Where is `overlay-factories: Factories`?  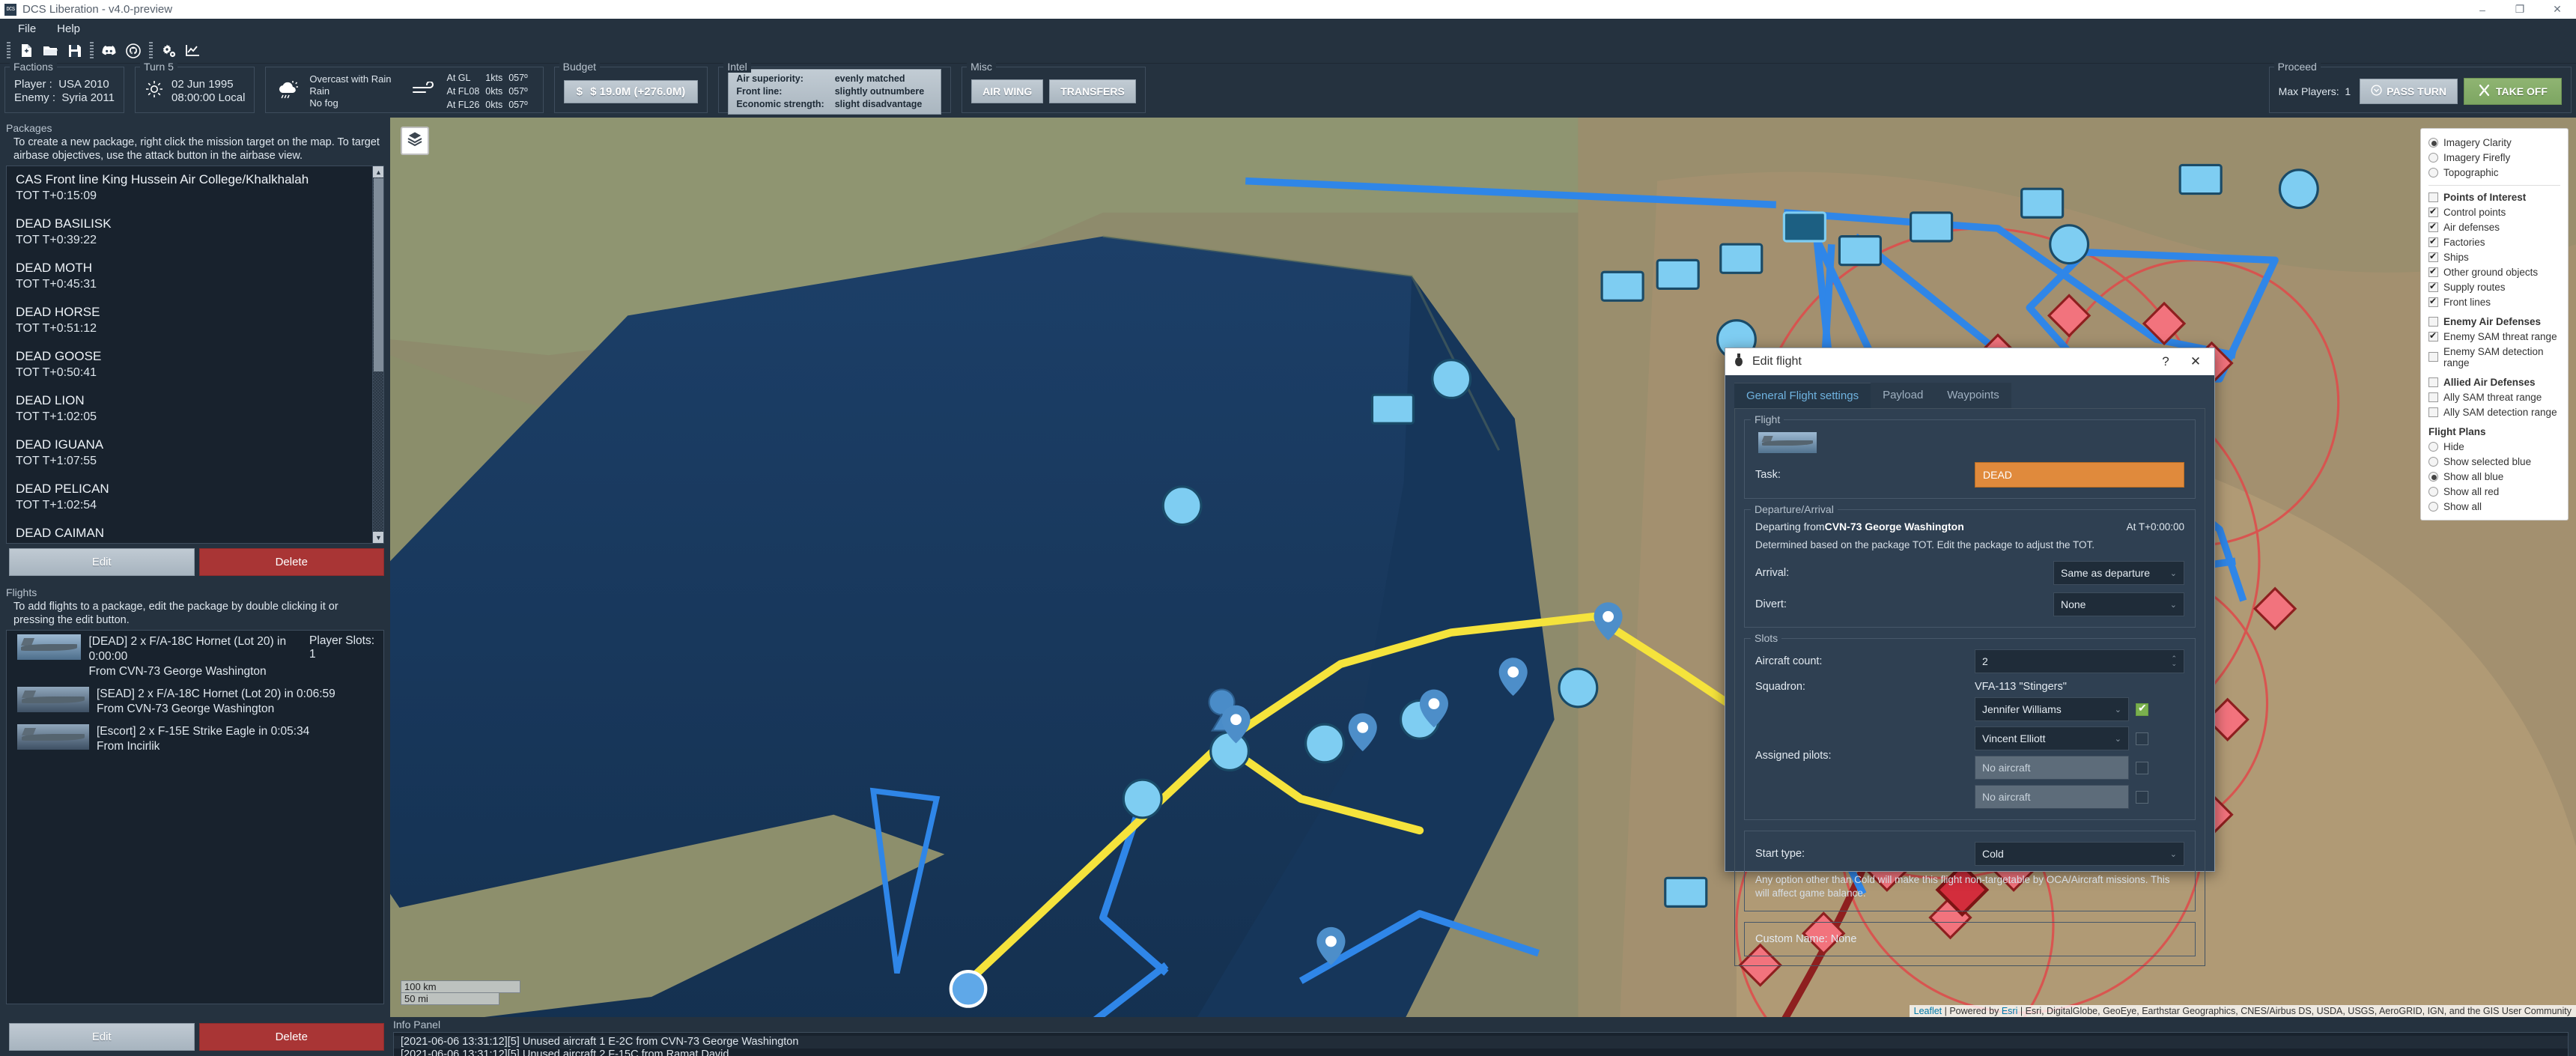
overlay-factories: Factories is located at coordinates (2494, 241).